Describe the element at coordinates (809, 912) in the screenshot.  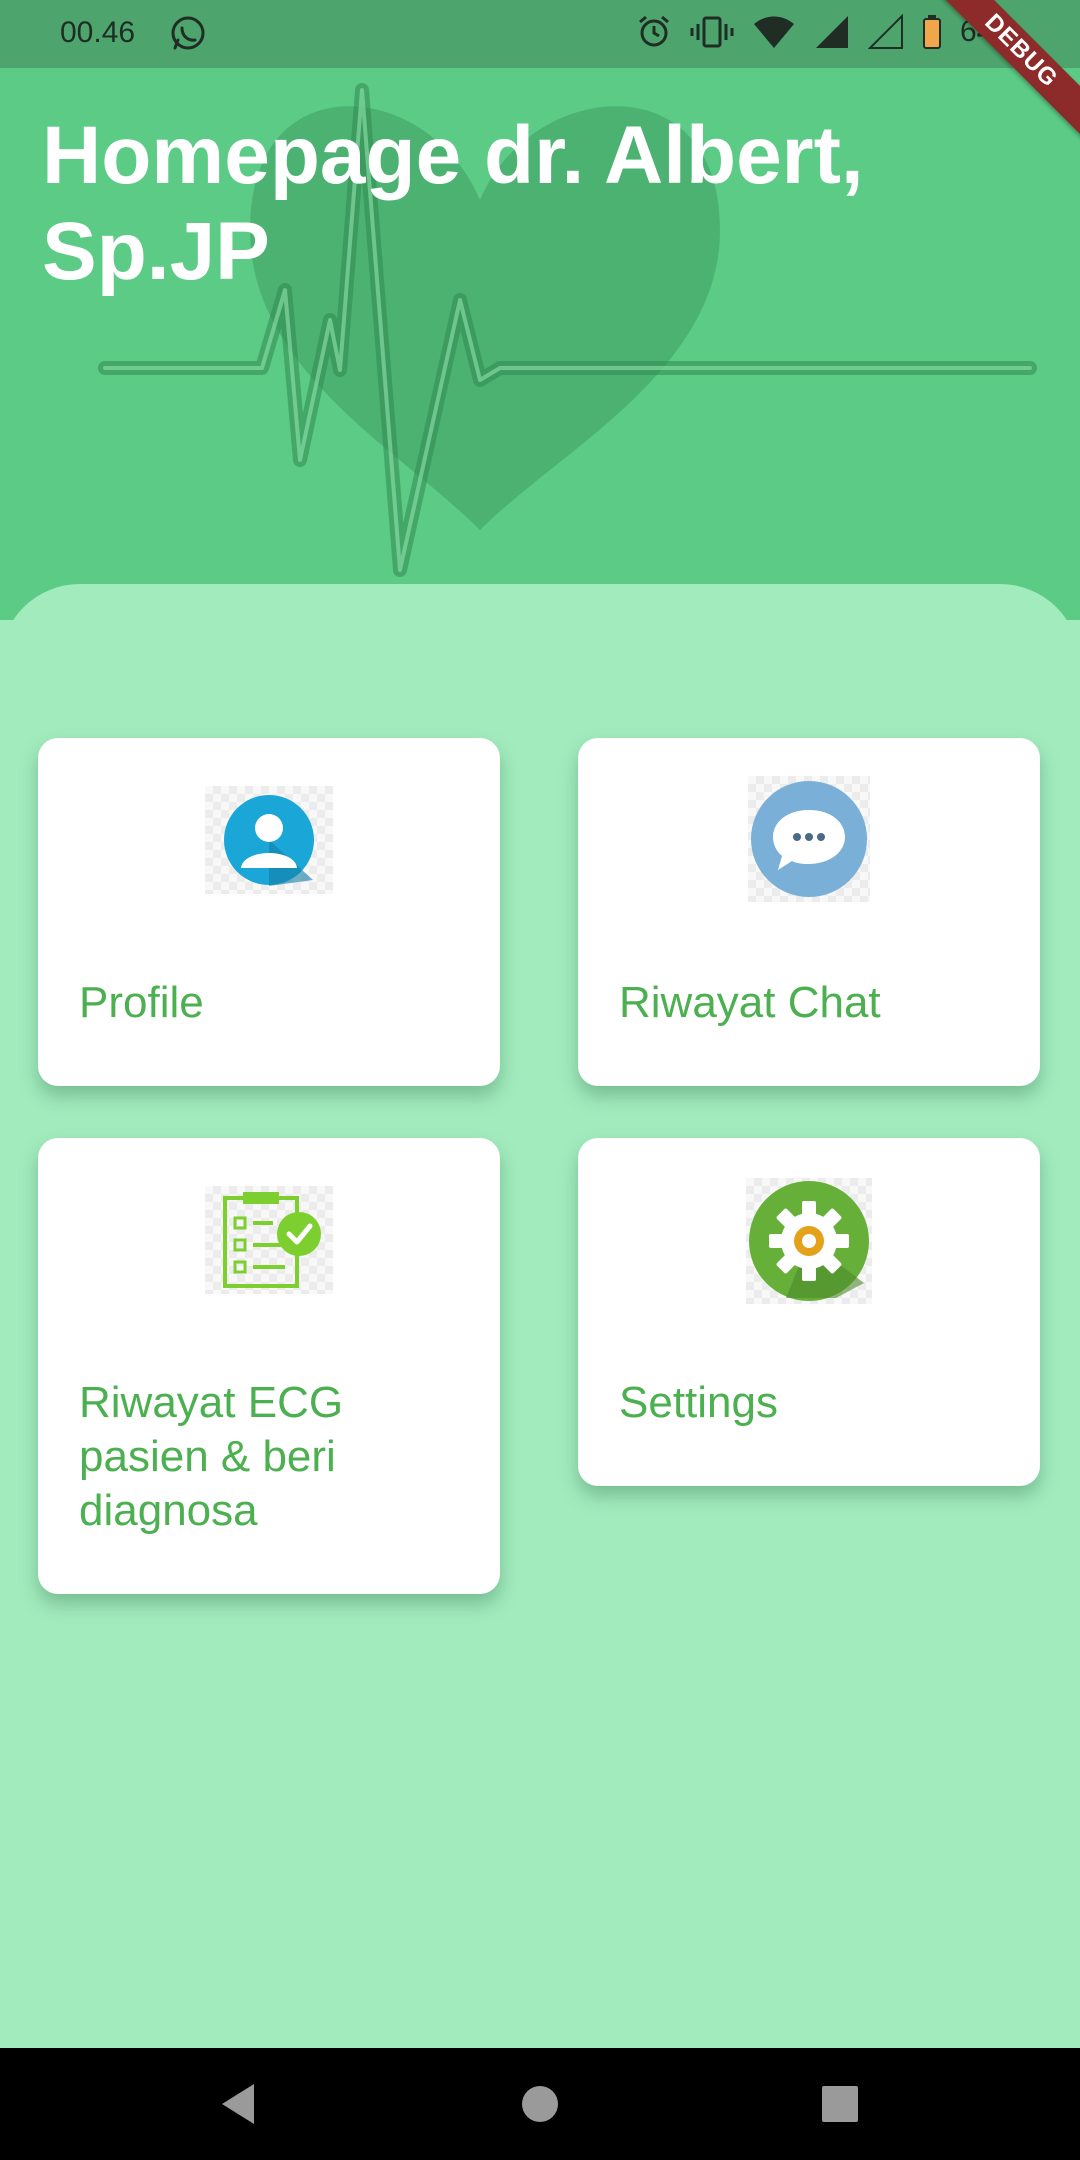
I see `chat-history-card: Riwayat Chat` at that location.